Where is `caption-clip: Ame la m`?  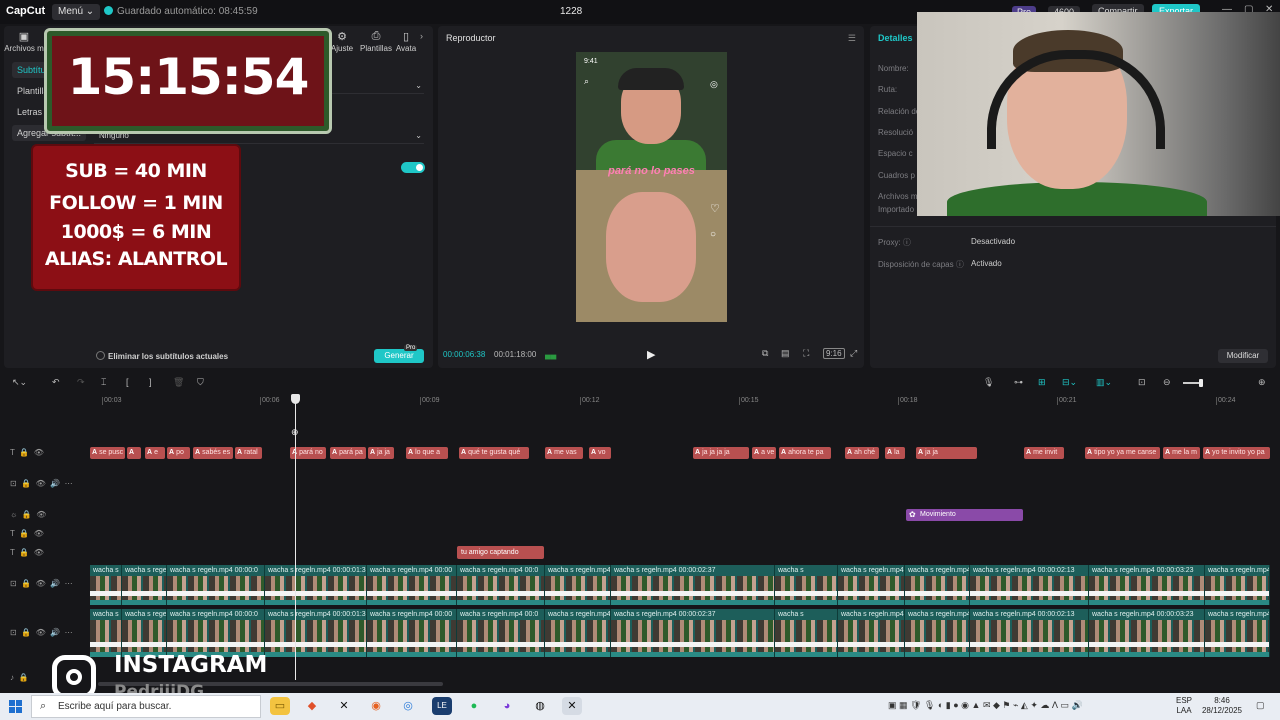 caption-clip: Ame la m is located at coordinates (1181, 453).